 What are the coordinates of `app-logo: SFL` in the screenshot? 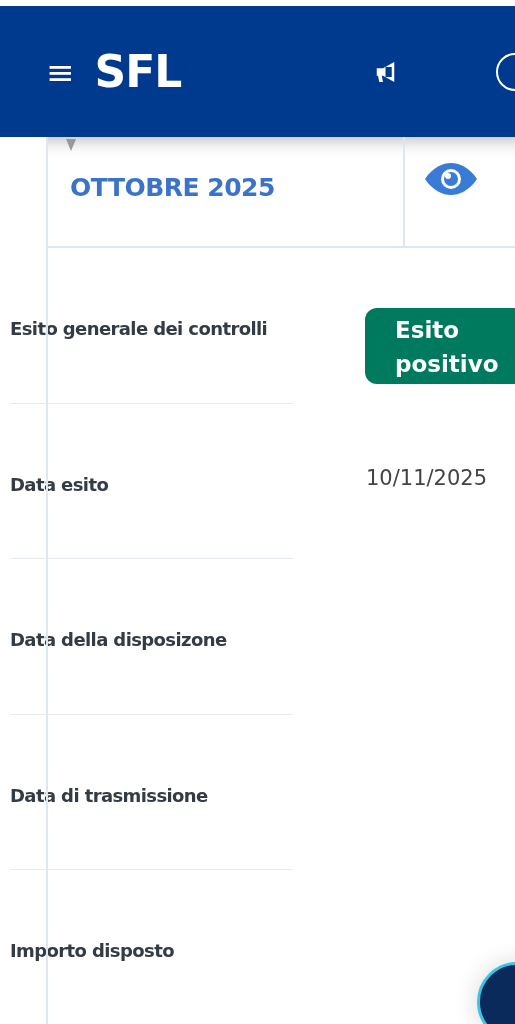 It's located at (138, 71).